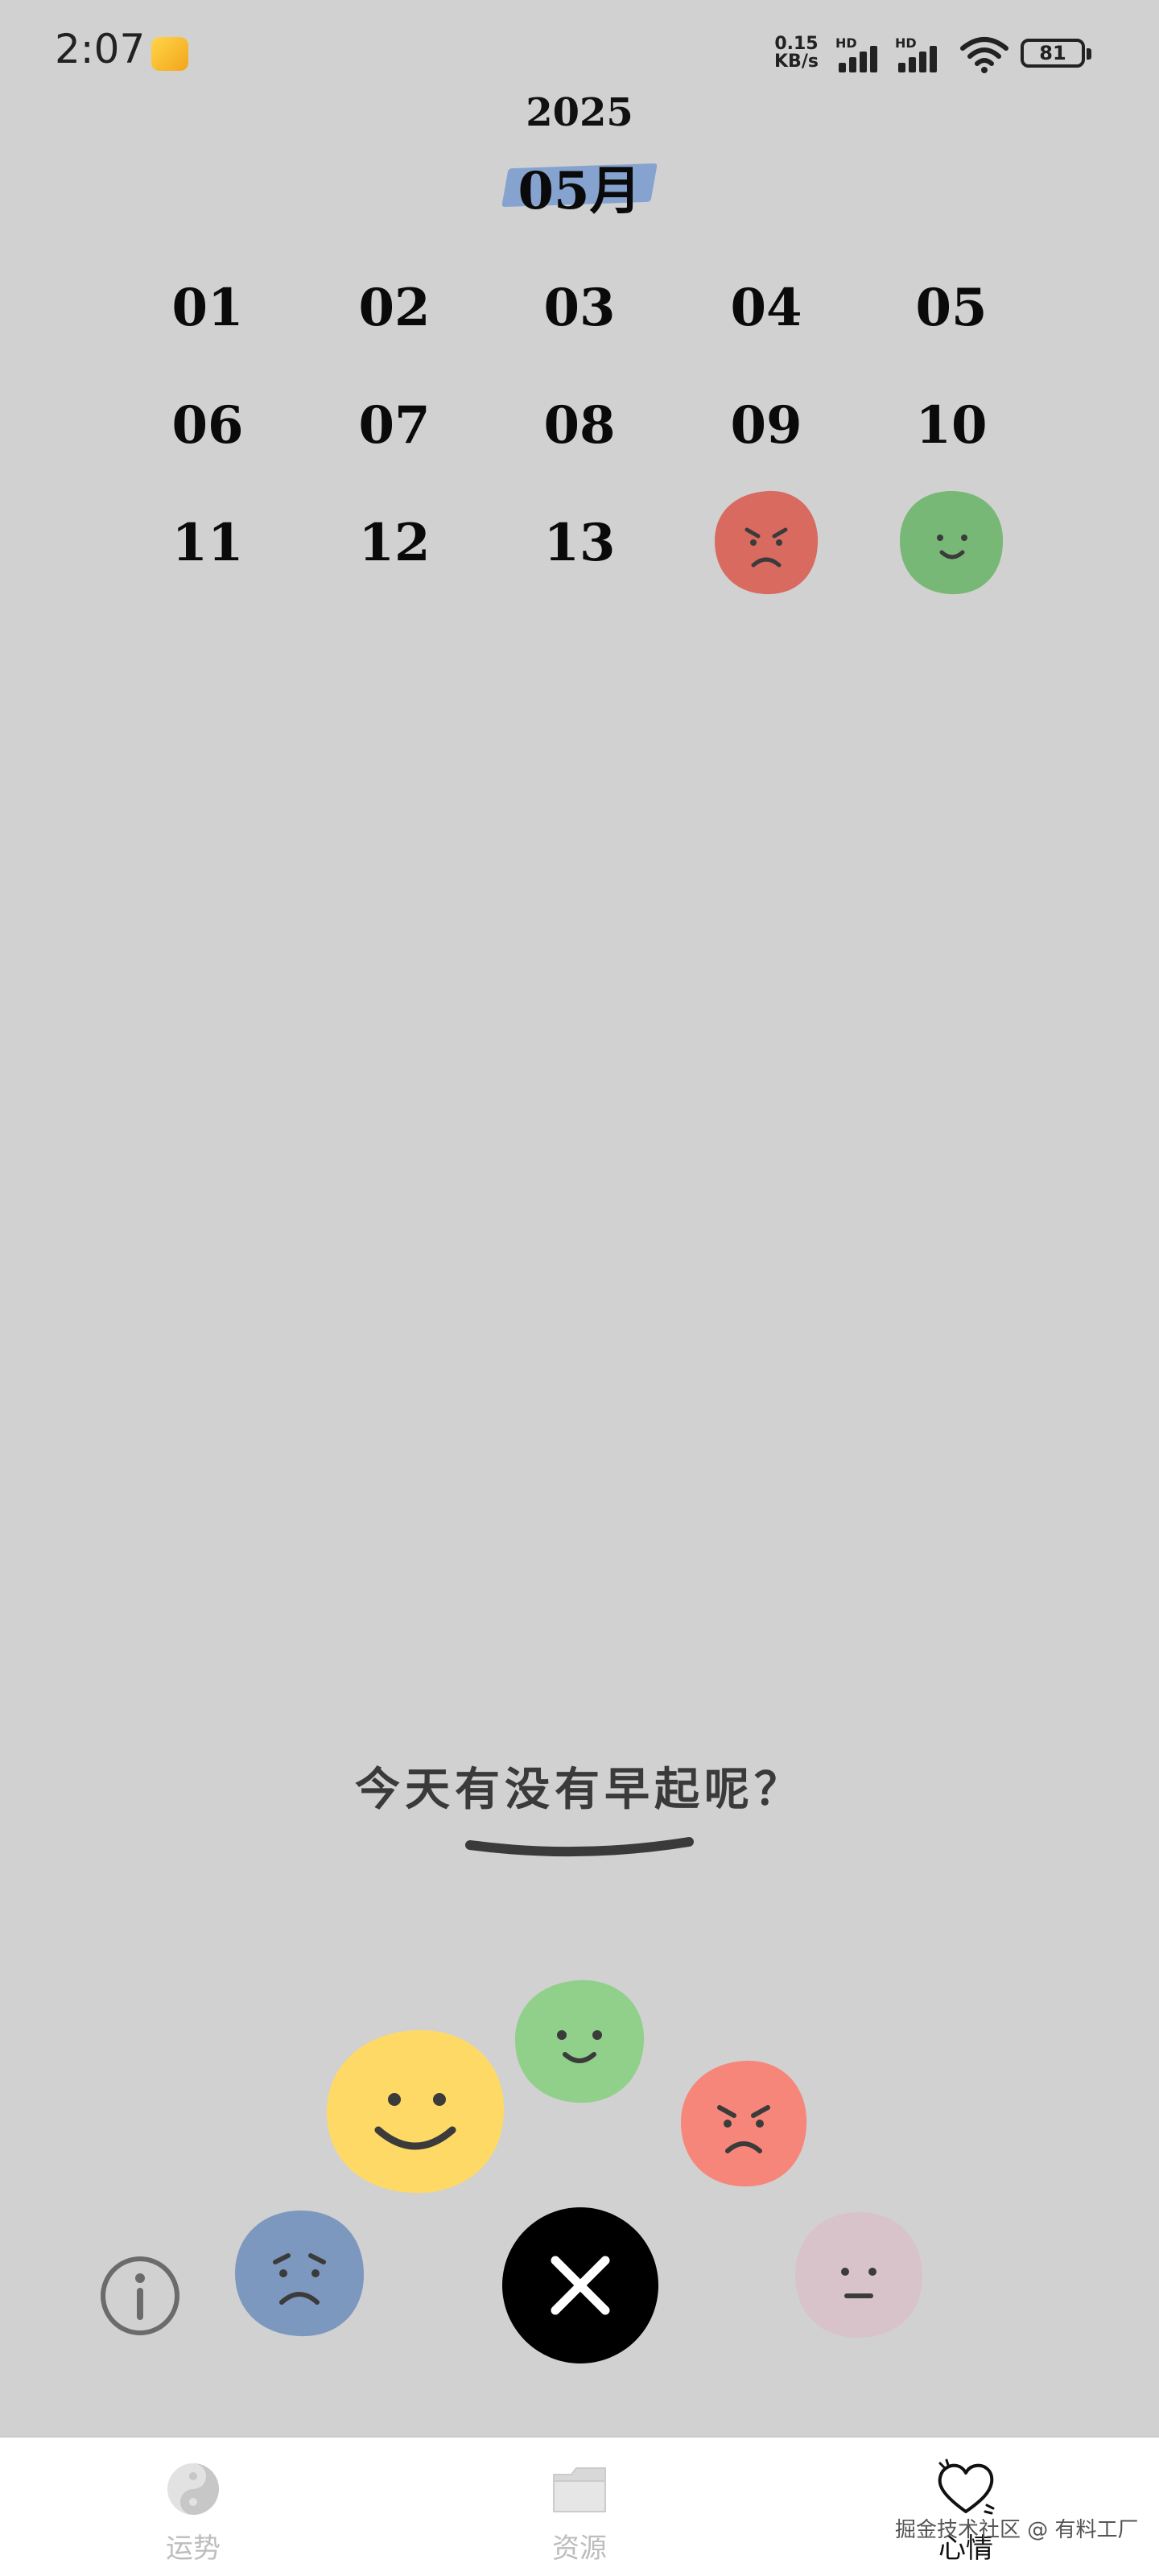 This screenshot has height=2576, width=1159. I want to click on calendar-day-number: 11, so click(207, 542).